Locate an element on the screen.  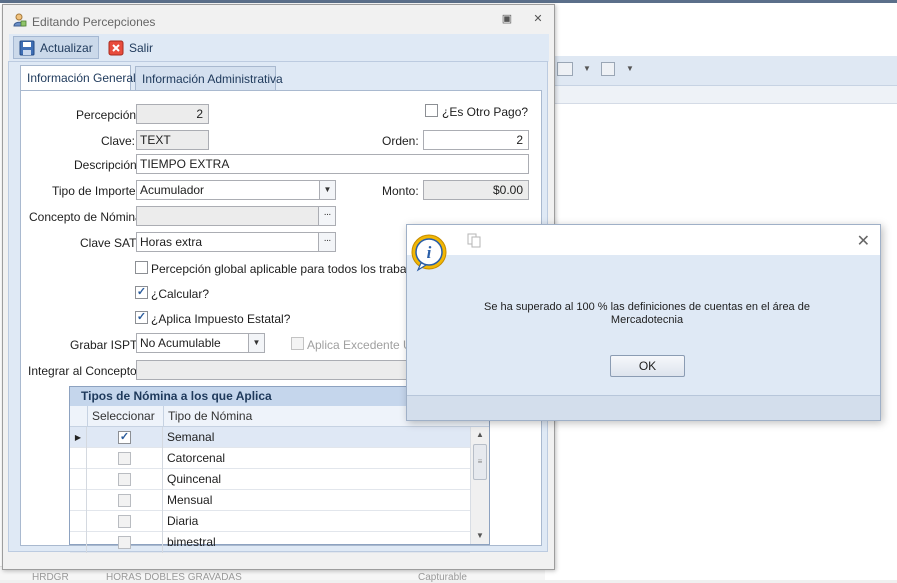
tab-informacion-general: Información General is located at coordinates (78, 78).